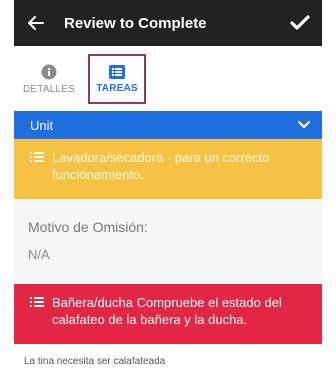 This screenshot has width=336, height=375. What do you see at coordinates (88, 227) in the screenshot?
I see `omission-label: Motivo de Omisión:` at bounding box center [88, 227].